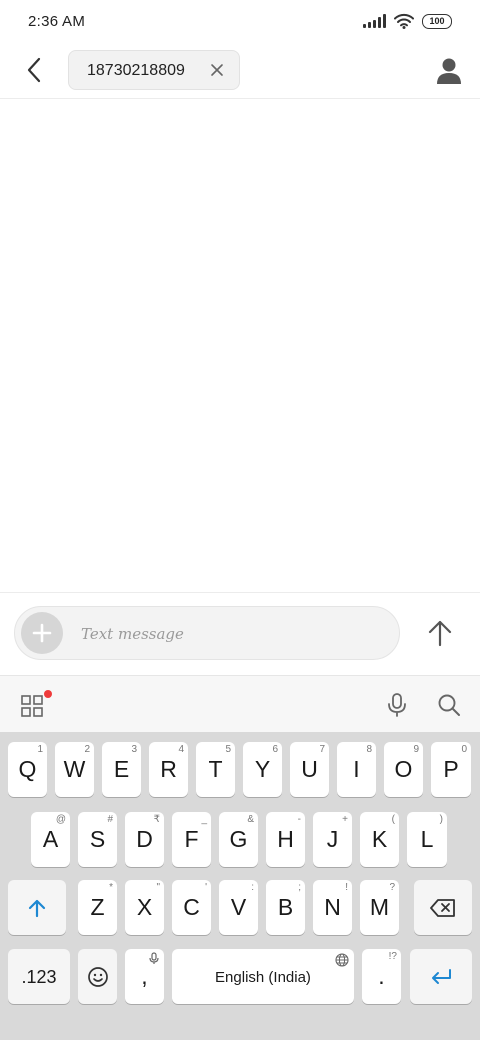 This screenshot has width=480, height=1040. I want to click on plus-icon, so click(42, 633).